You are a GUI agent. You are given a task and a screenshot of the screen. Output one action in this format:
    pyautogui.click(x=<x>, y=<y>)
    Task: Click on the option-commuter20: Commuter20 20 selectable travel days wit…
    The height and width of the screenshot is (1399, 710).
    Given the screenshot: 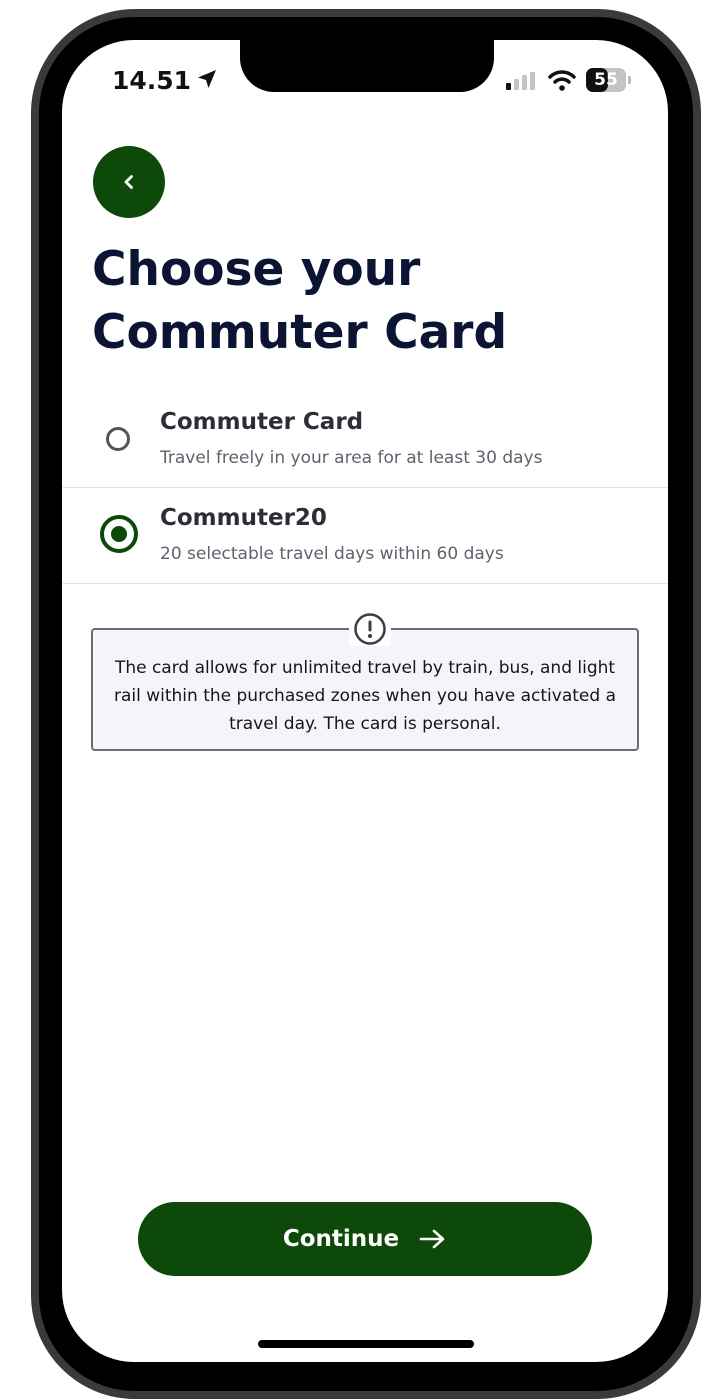 What is the action you would take?
    pyautogui.click(x=365, y=535)
    